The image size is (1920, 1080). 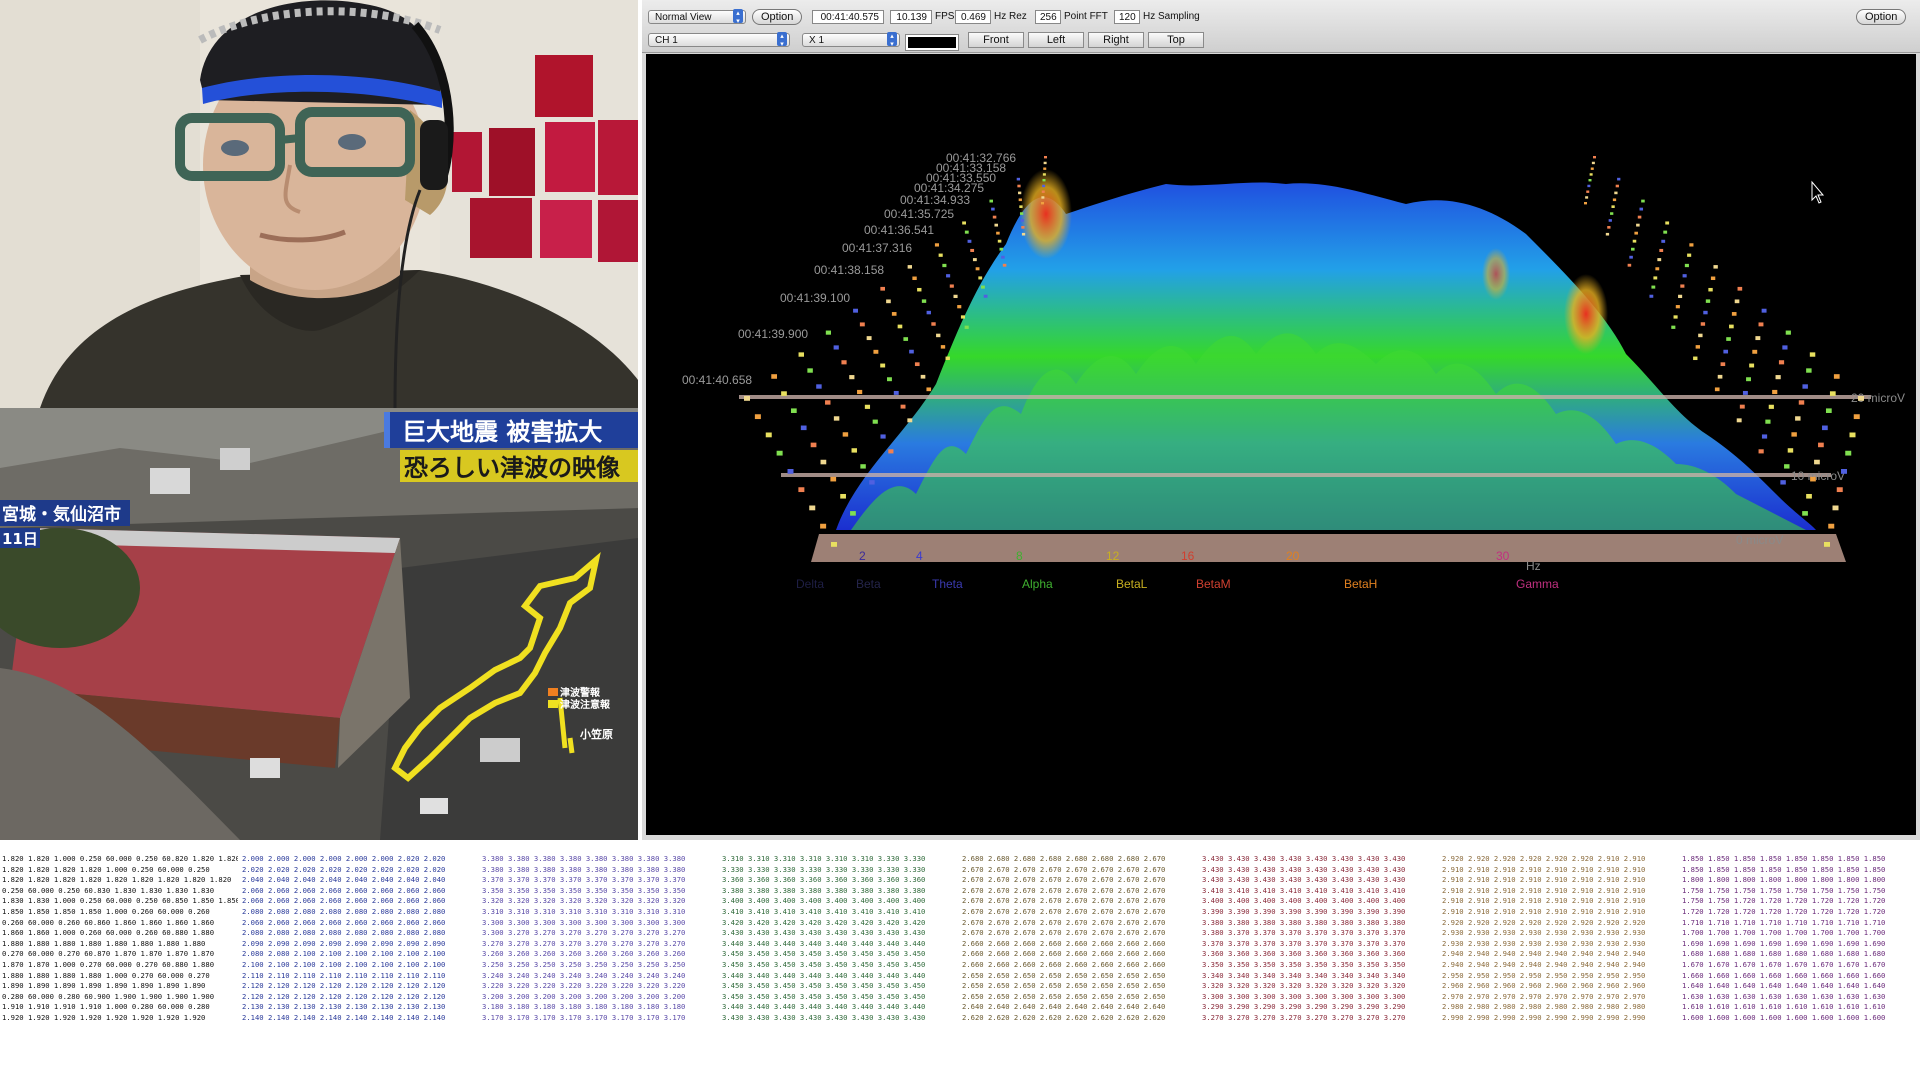 I want to click on webcam-video-panel, so click(x=319, y=204).